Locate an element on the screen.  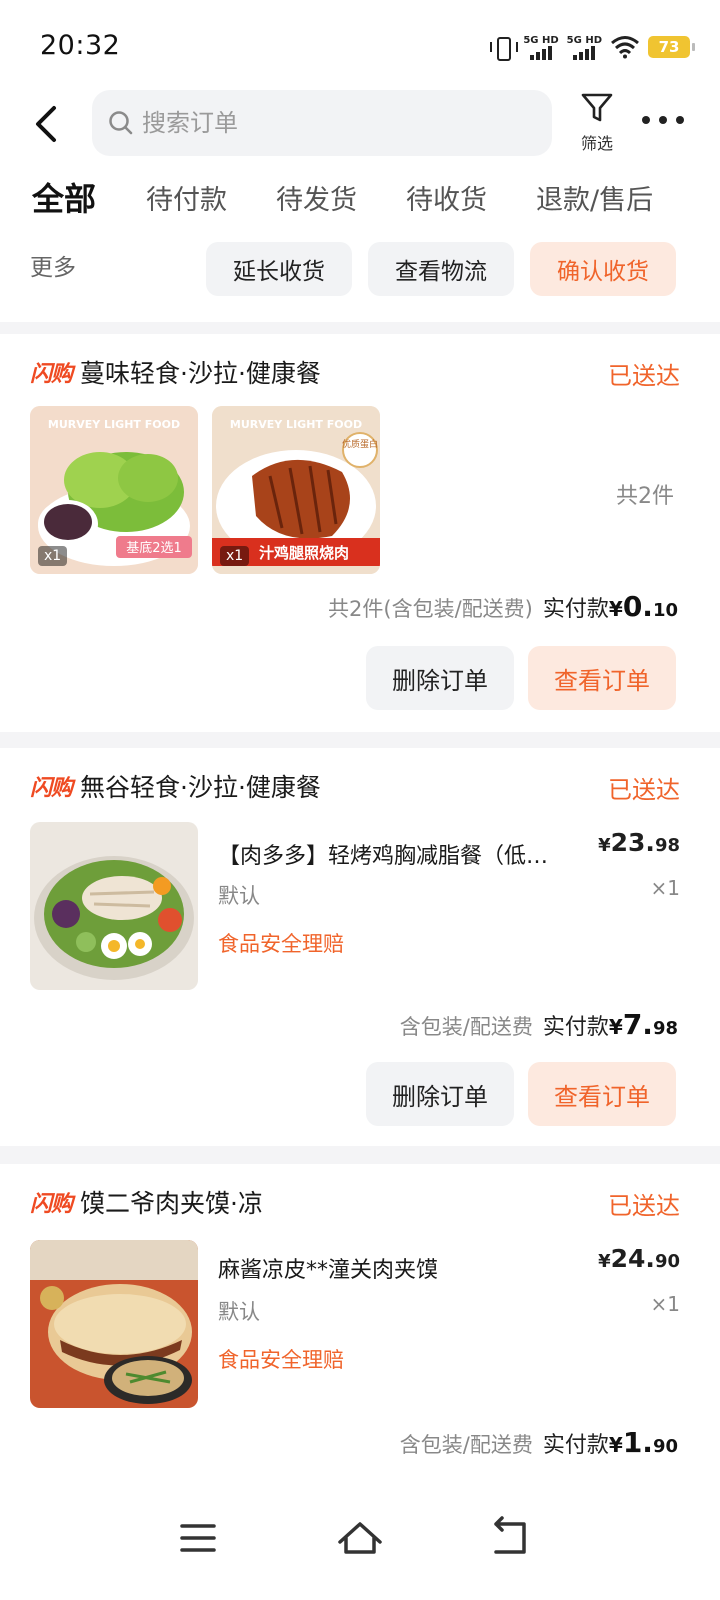
more-actions-label: 更多 is located at coordinates (53, 265).